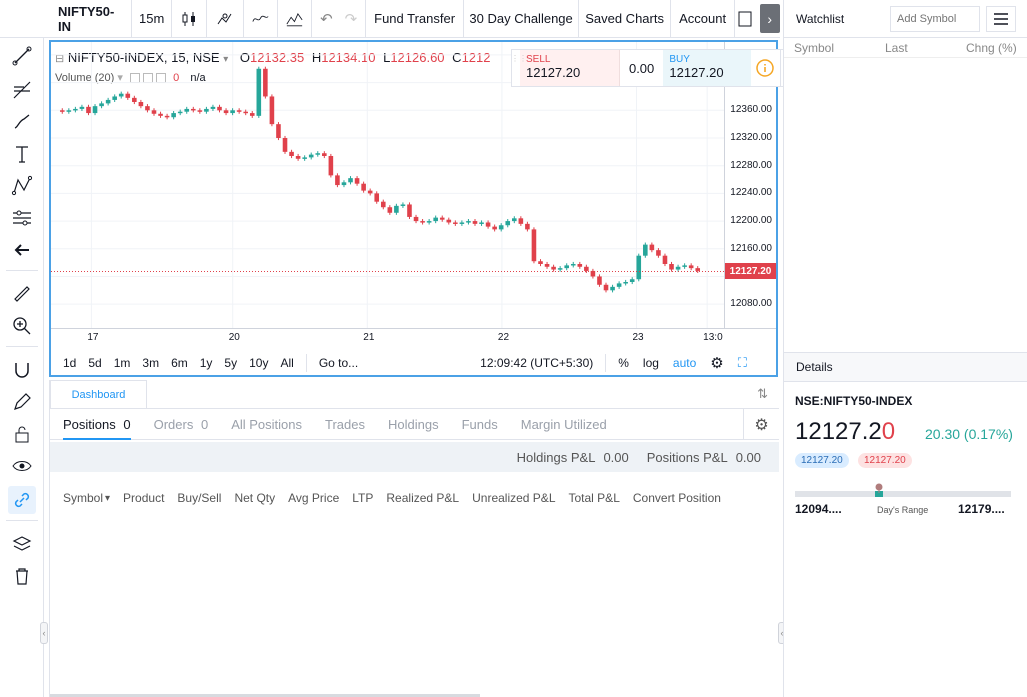 This screenshot has width=1027, height=697. I want to click on column-header: Total P&L, so click(594, 498).